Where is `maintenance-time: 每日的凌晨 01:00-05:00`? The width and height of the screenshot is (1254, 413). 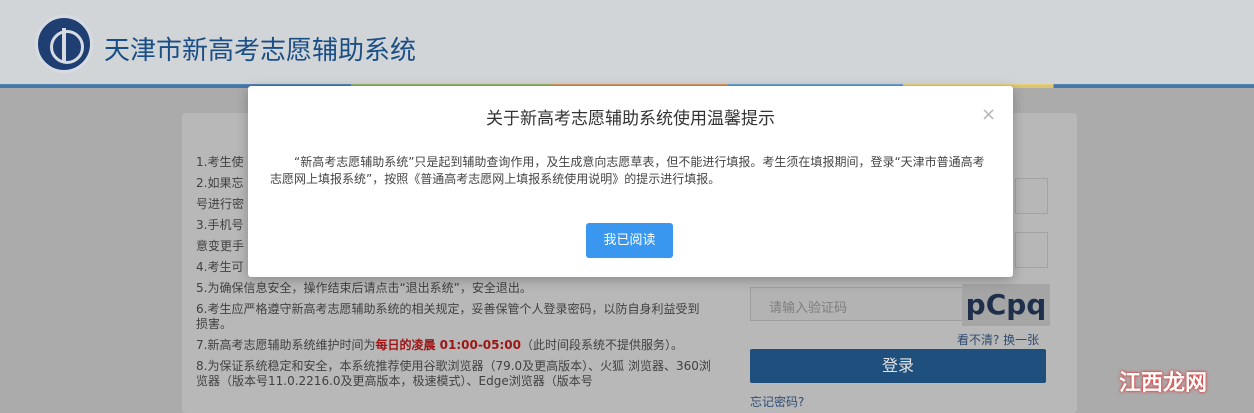 maintenance-time: 每日的凌晨 01:00-05:00 is located at coordinates (448, 345).